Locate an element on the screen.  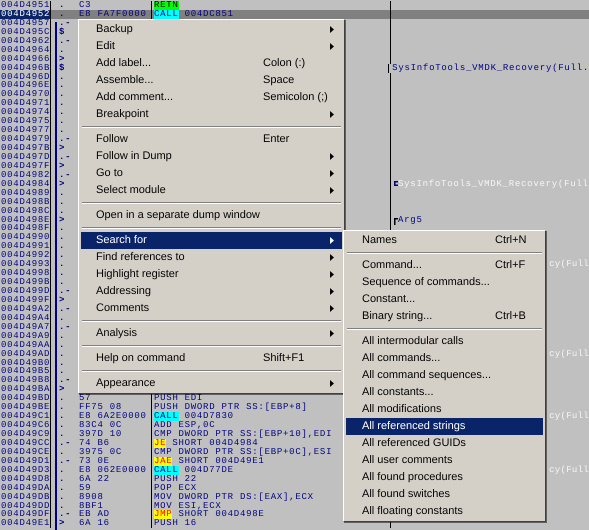
address-cell: 004D498E is located at coordinates (25, 220).